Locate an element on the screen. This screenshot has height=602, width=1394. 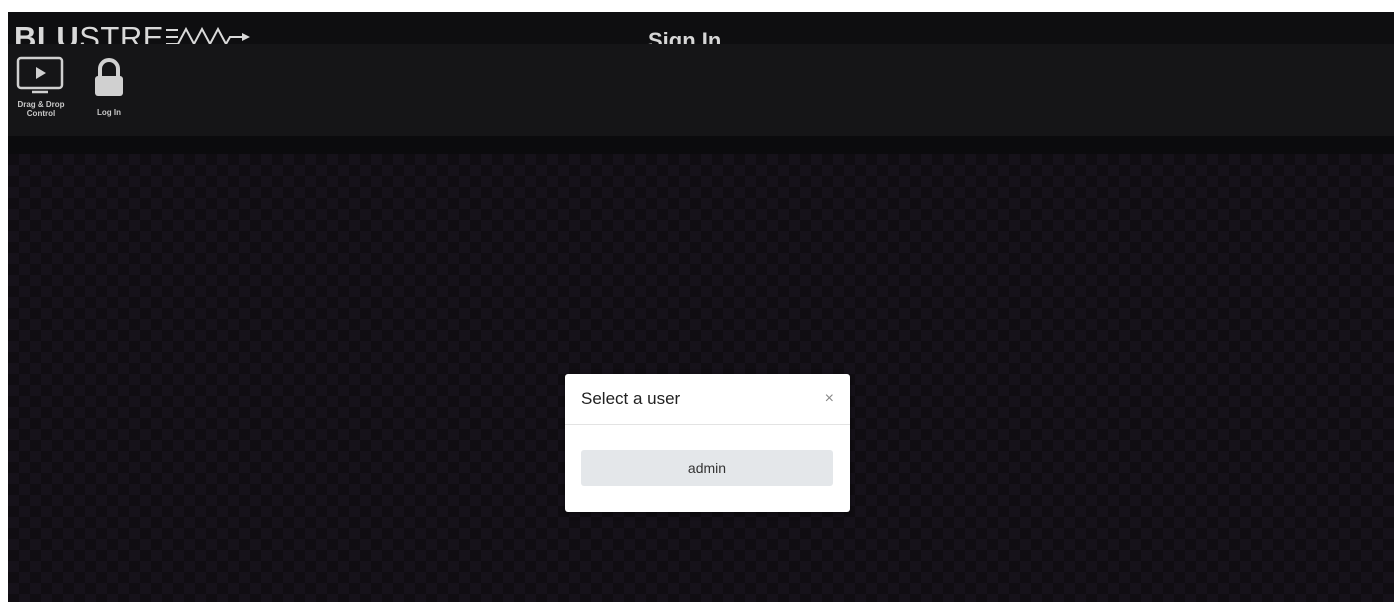
play-screen-icon is located at coordinates (40, 75).